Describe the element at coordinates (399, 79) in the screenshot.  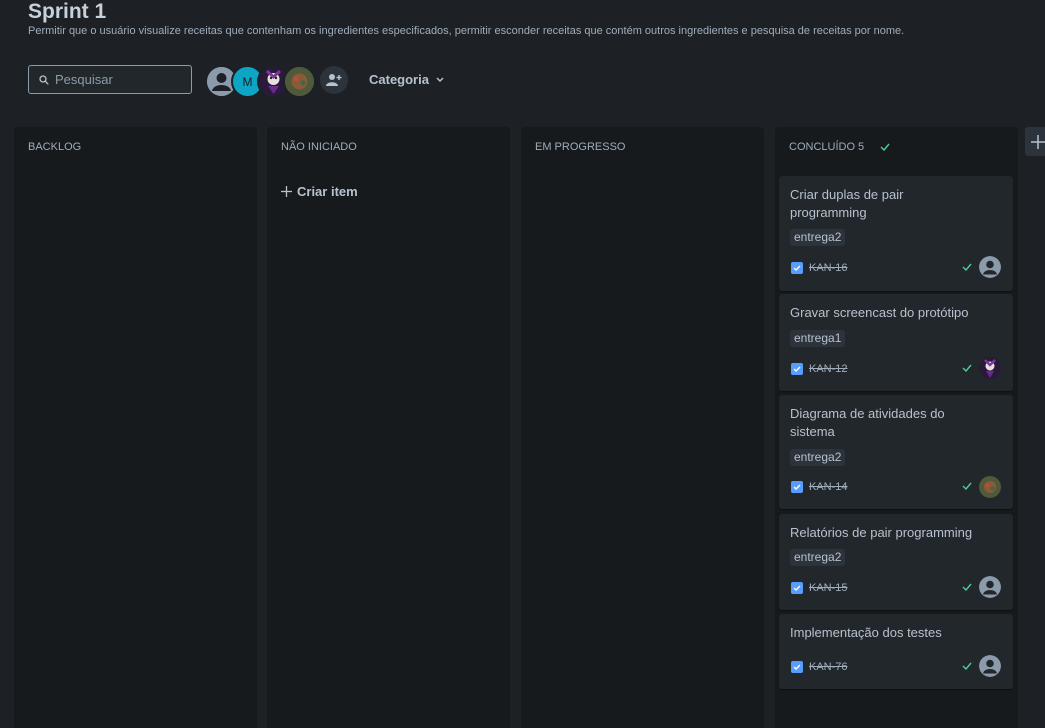
I see `category-label: Categoria` at that location.